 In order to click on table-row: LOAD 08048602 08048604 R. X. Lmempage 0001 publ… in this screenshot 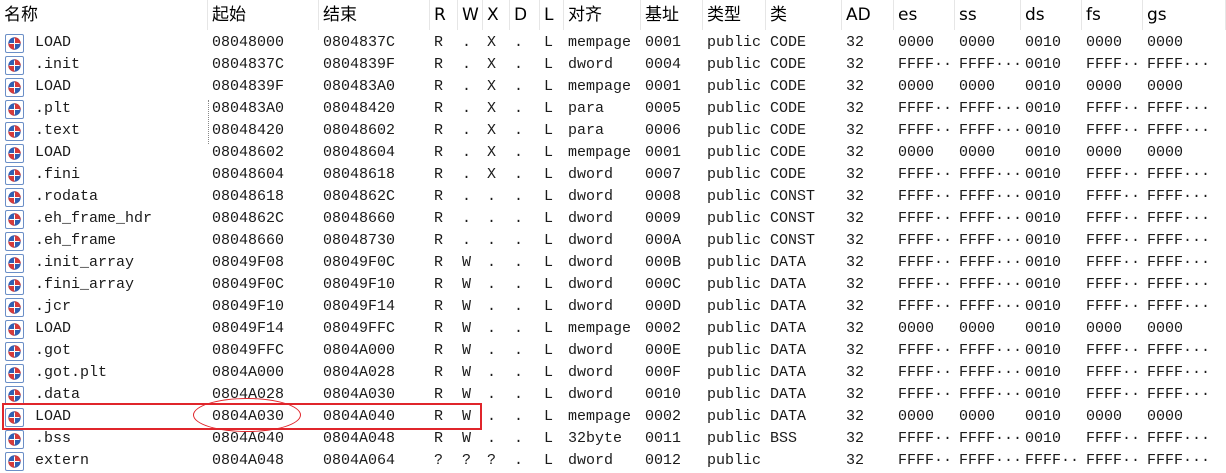, I will do `click(613, 153)`.